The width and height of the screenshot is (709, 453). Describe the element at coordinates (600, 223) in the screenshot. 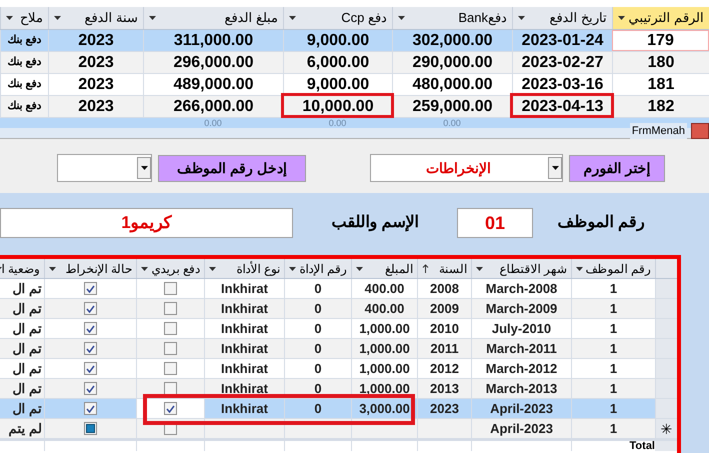

I see `employee-number-label: رقم الموظف` at that location.